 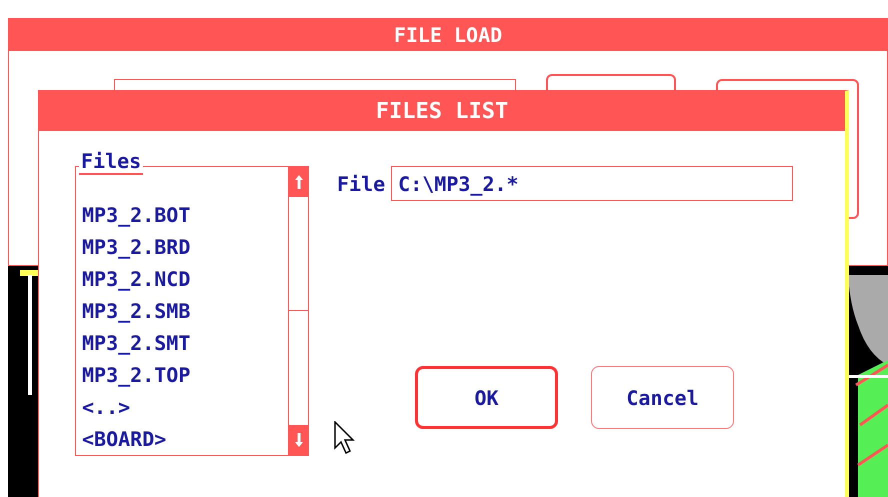 What do you see at coordinates (662, 397) in the screenshot?
I see `cancel-button: Cancel` at bounding box center [662, 397].